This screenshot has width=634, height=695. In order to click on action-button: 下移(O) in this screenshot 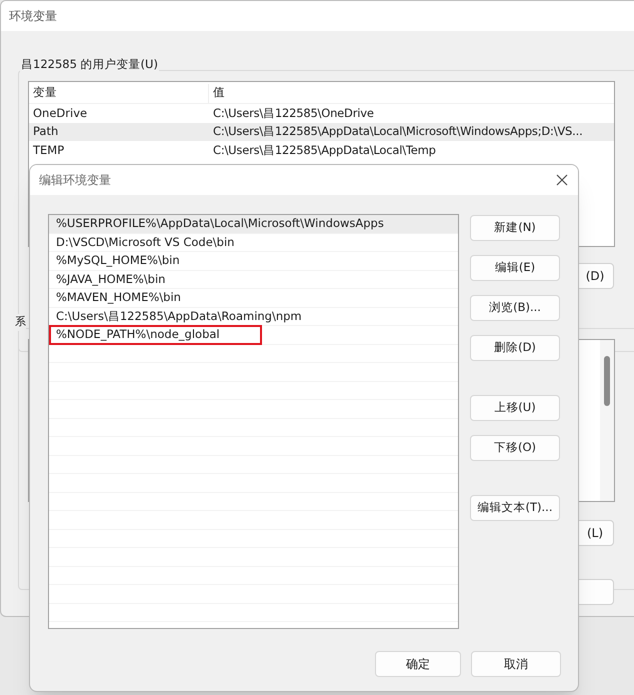, I will do `click(515, 448)`.